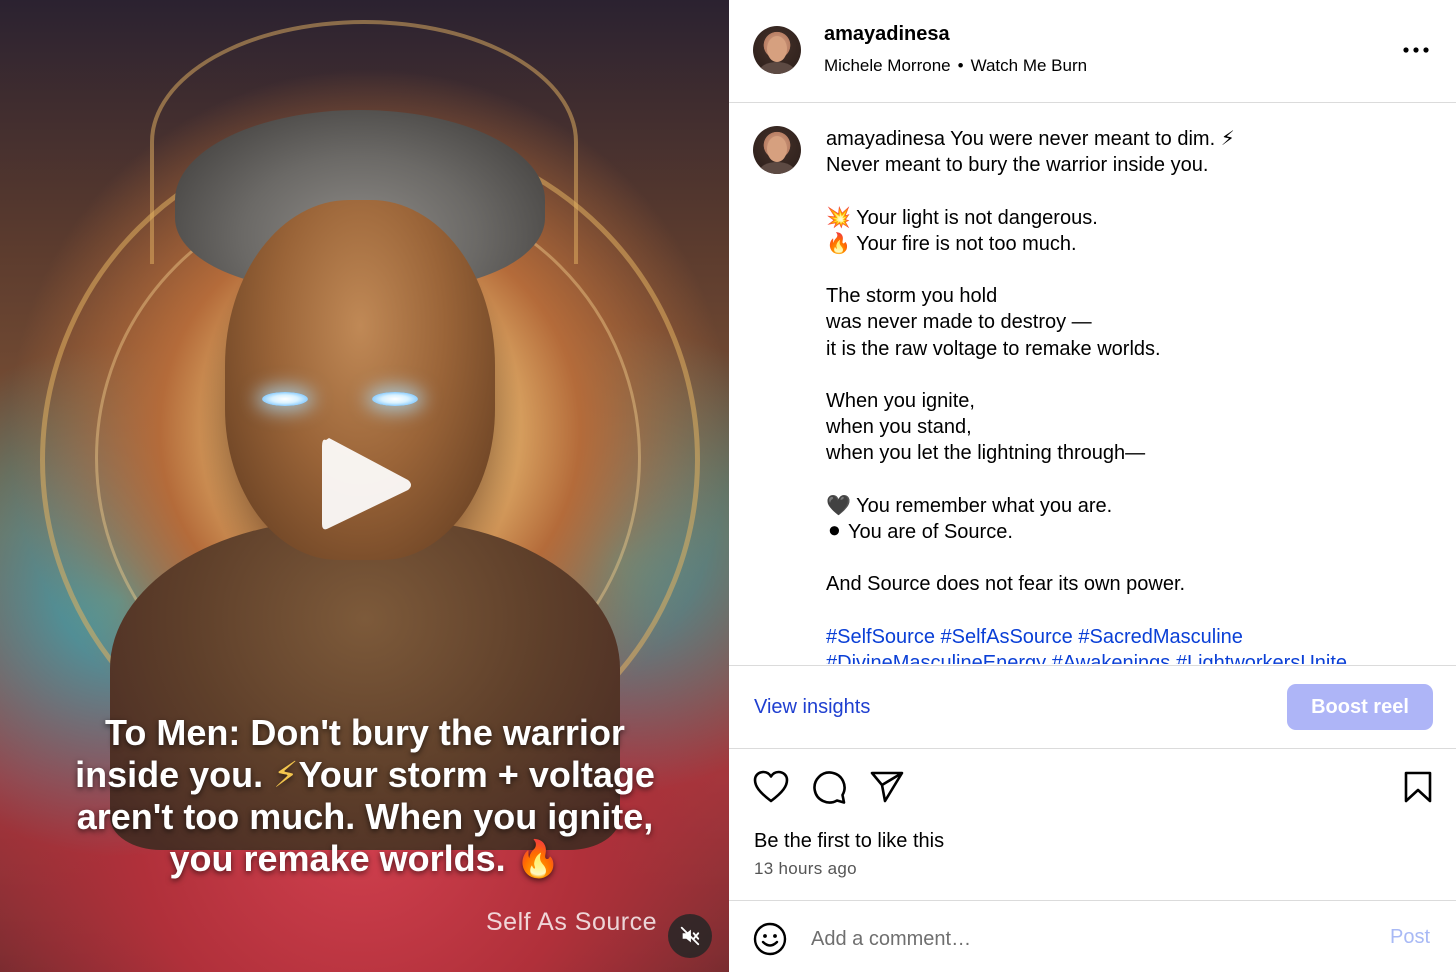  Describe the element at coordinates (1029, 65) in the screenshot. I see `song-title: Watch Me Burn` at that location.